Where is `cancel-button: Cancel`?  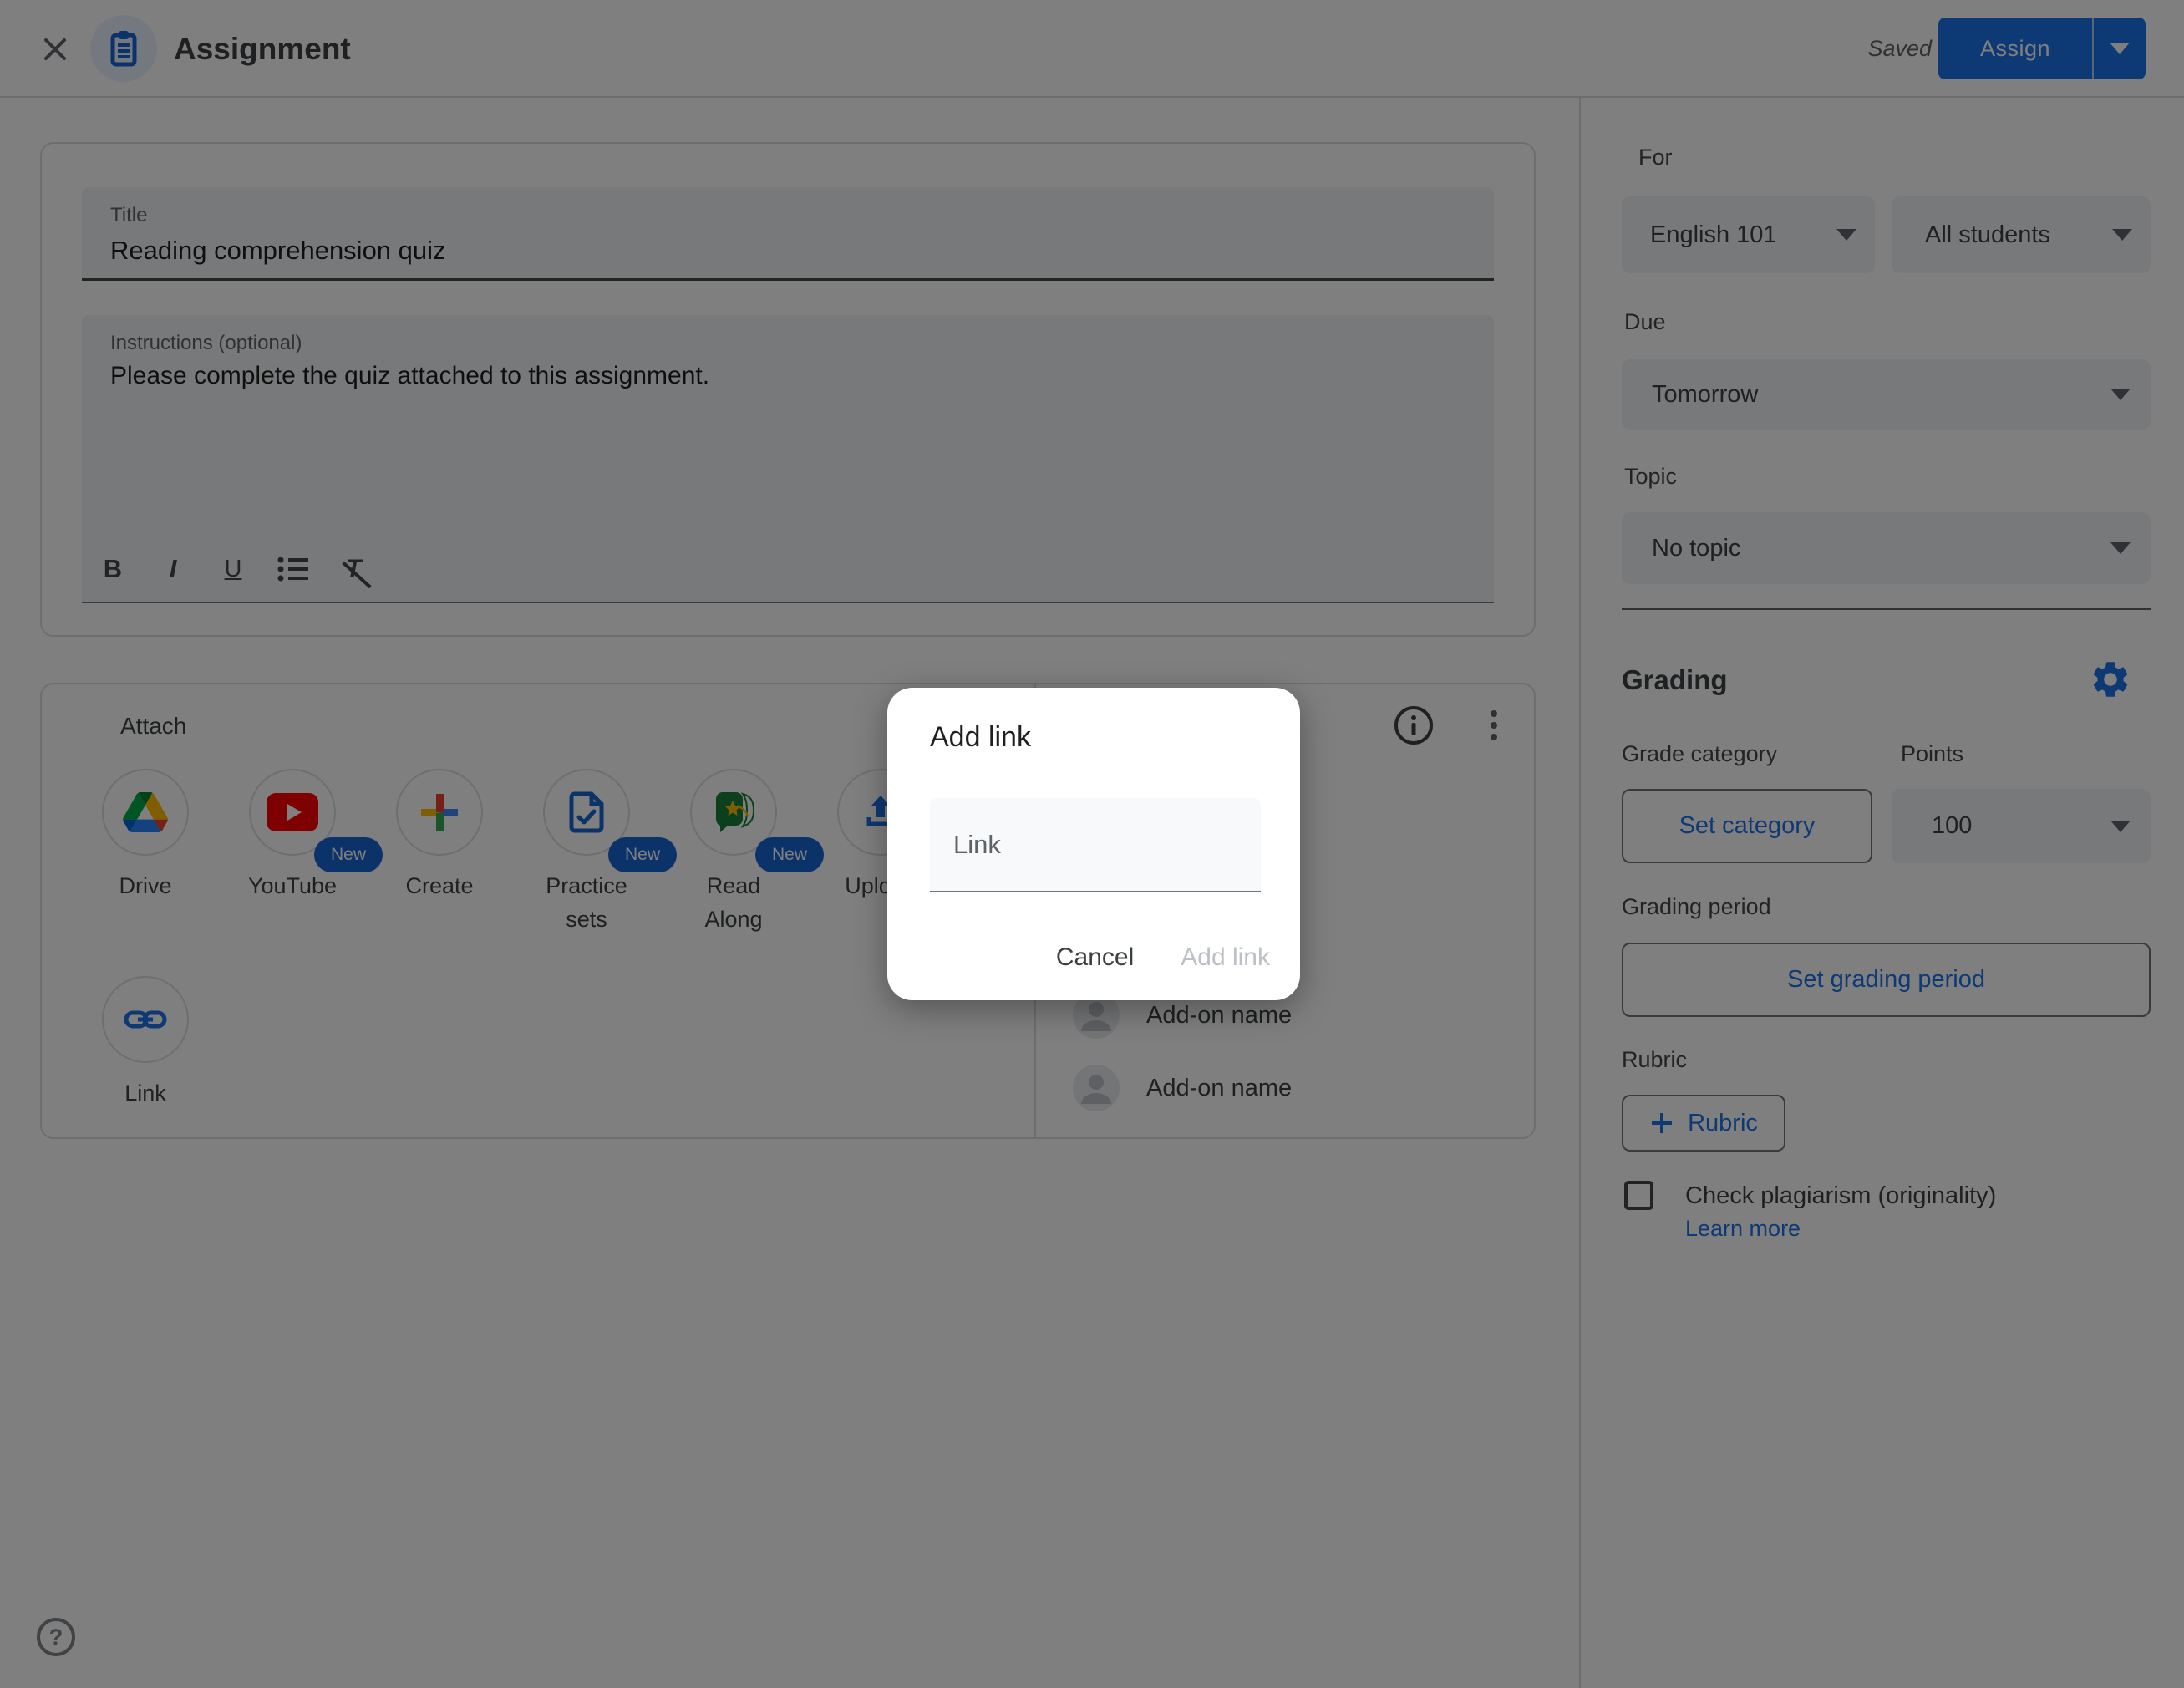
cancel-button: Cancel is located at coordinates (1095, 958).